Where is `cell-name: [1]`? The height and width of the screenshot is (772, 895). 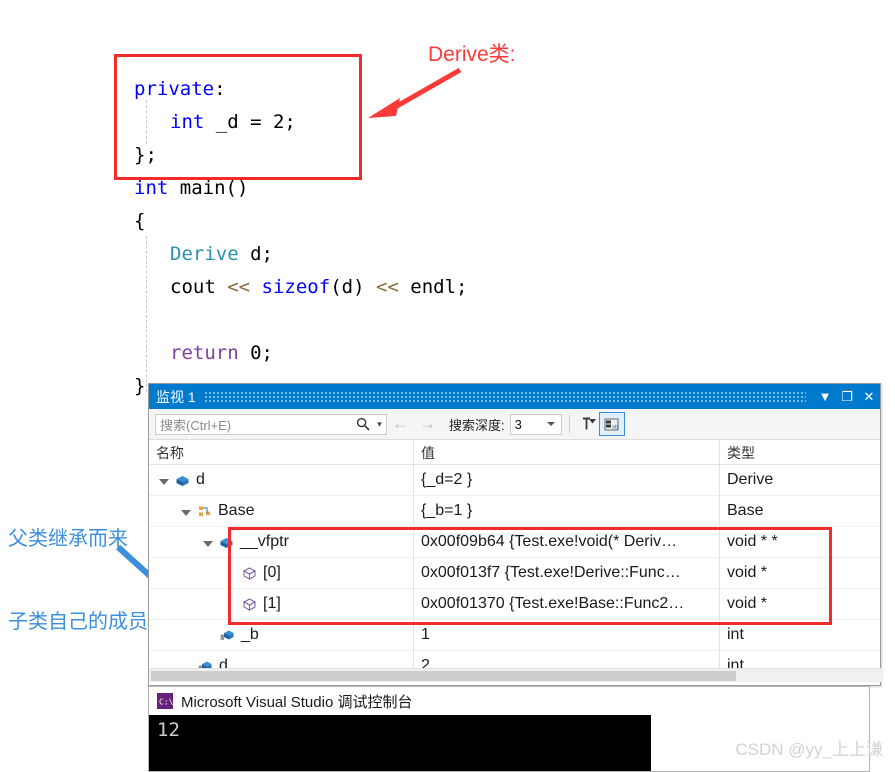
cell-name: [1] is located at coordinates (281, 604).